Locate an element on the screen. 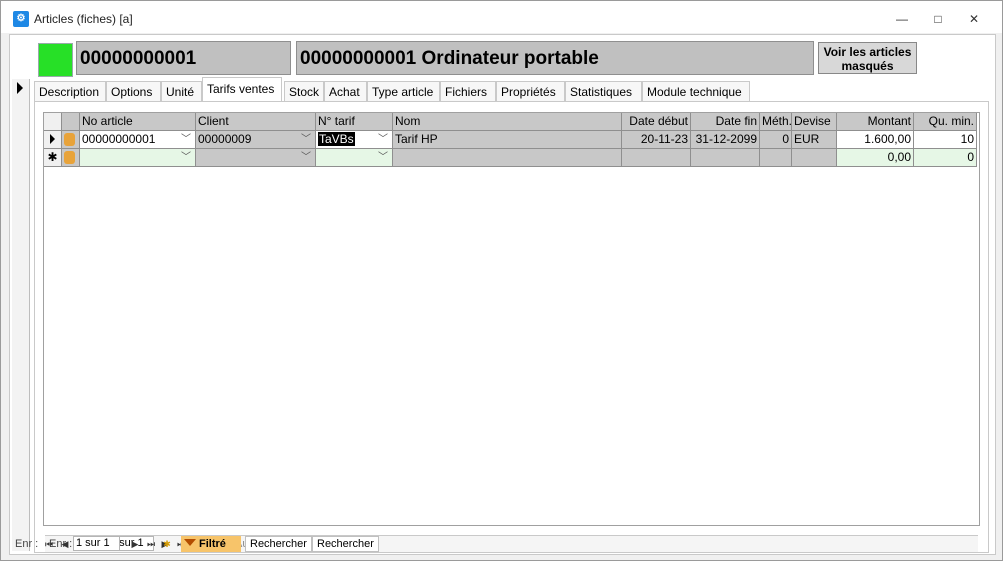 The width and height of the screenshot is (1003, 561). nom-cell: Tarif HP is located at coordinates (507, 140).